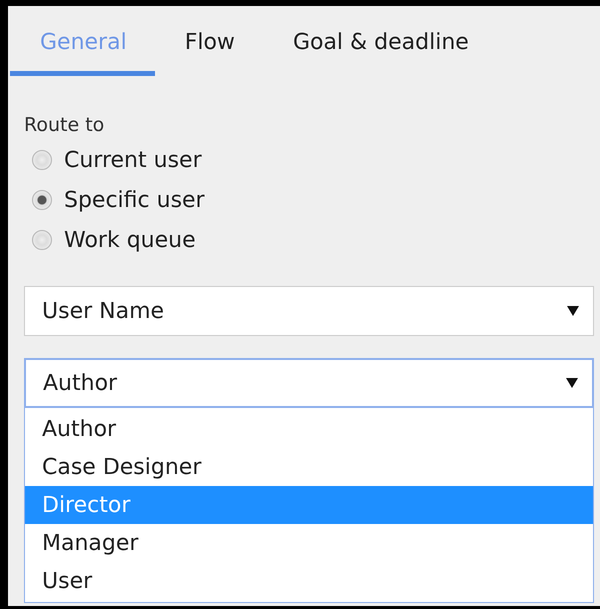 This screenshot has height=609, width=600. What do you see at coordinates (130, 240) in the screenshot?
I see `radio-label: Work queue` at bounding box center [130, 240].